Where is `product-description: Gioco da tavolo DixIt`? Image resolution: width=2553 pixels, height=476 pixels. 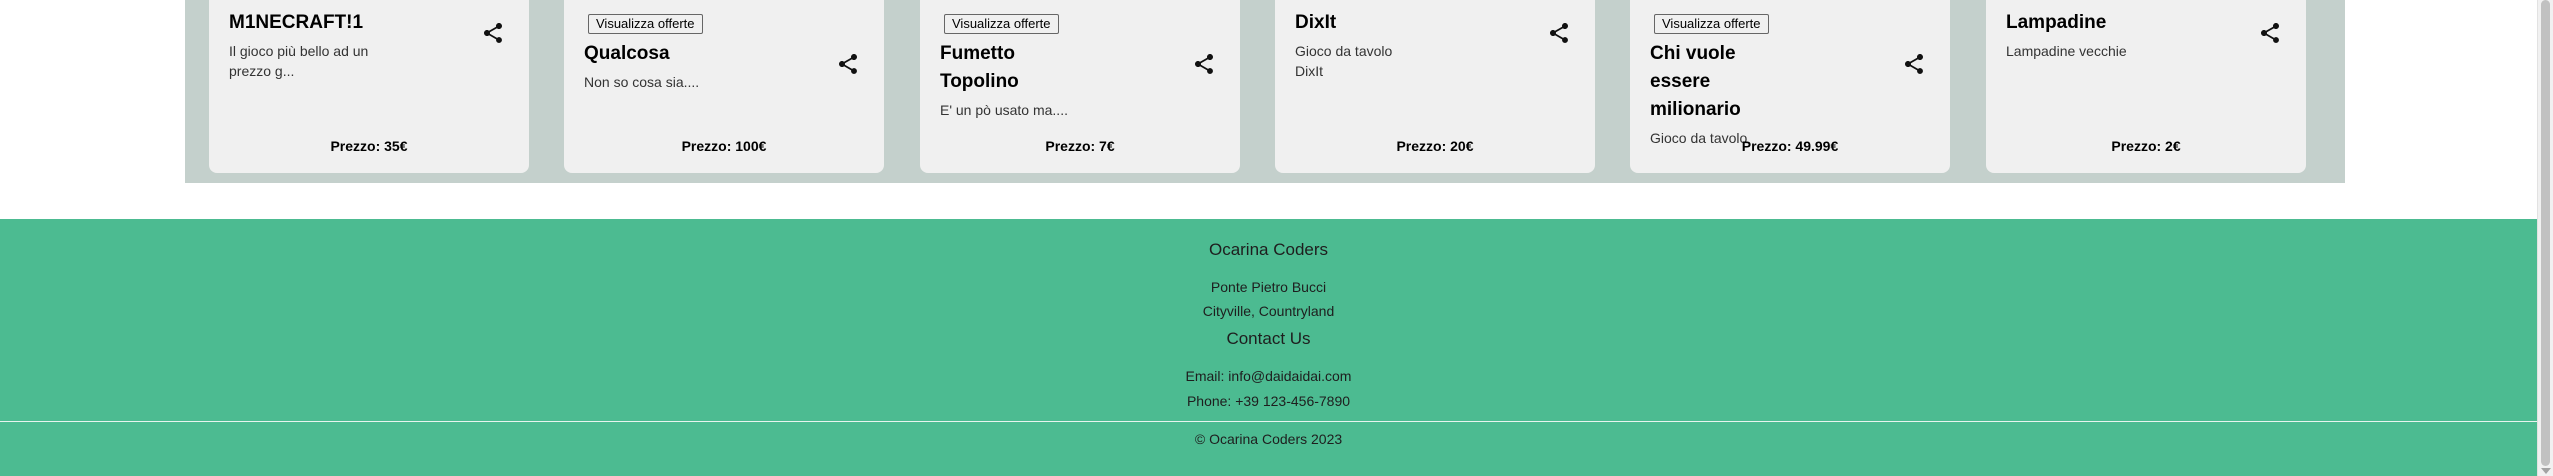
product-description: Gioco da tavolo DixIt is located at coordinates (1344, 61).